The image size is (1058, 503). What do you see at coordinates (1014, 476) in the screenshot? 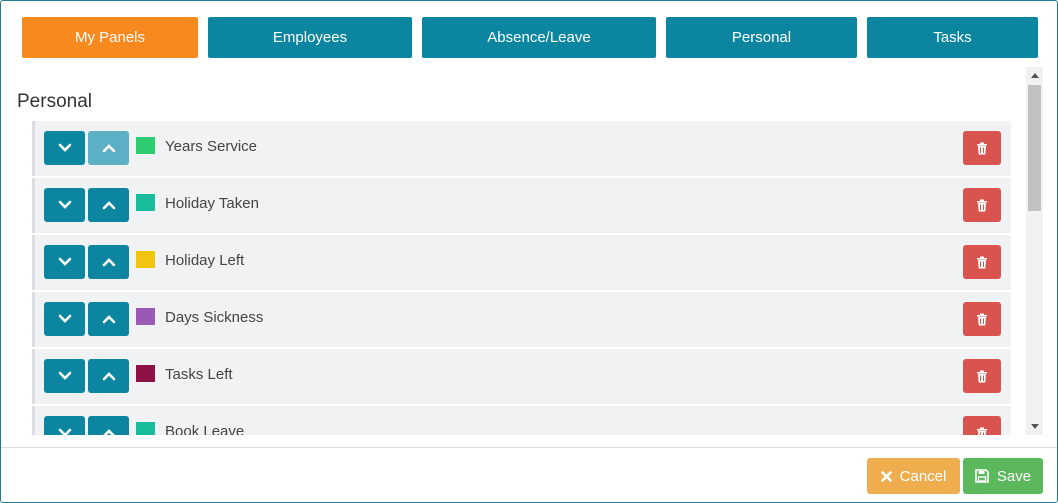
I see `save-label: Save` at bounding box center [1014, 476].